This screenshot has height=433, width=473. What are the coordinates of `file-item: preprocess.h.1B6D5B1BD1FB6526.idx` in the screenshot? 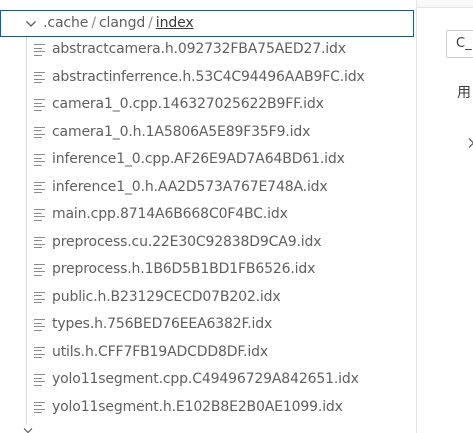 It's located at (207, 271).